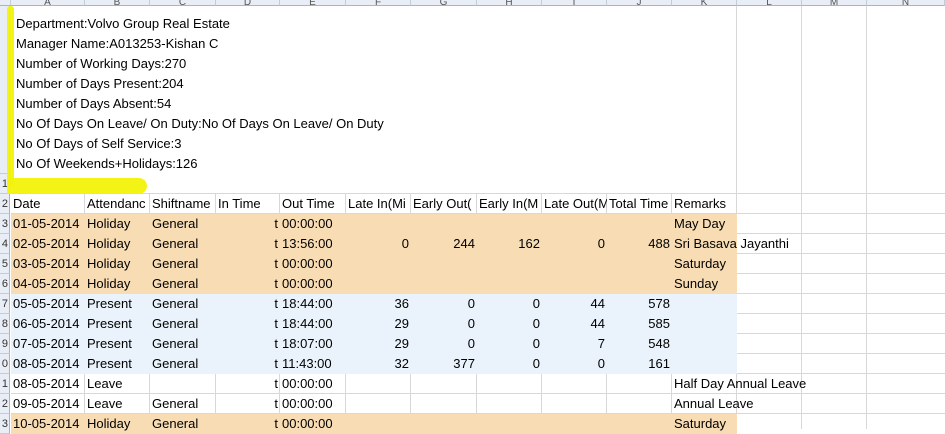 The height and width of the screenshot is (434, 945). I want to click on table-cell: 11:43:00, so click(313, 364).